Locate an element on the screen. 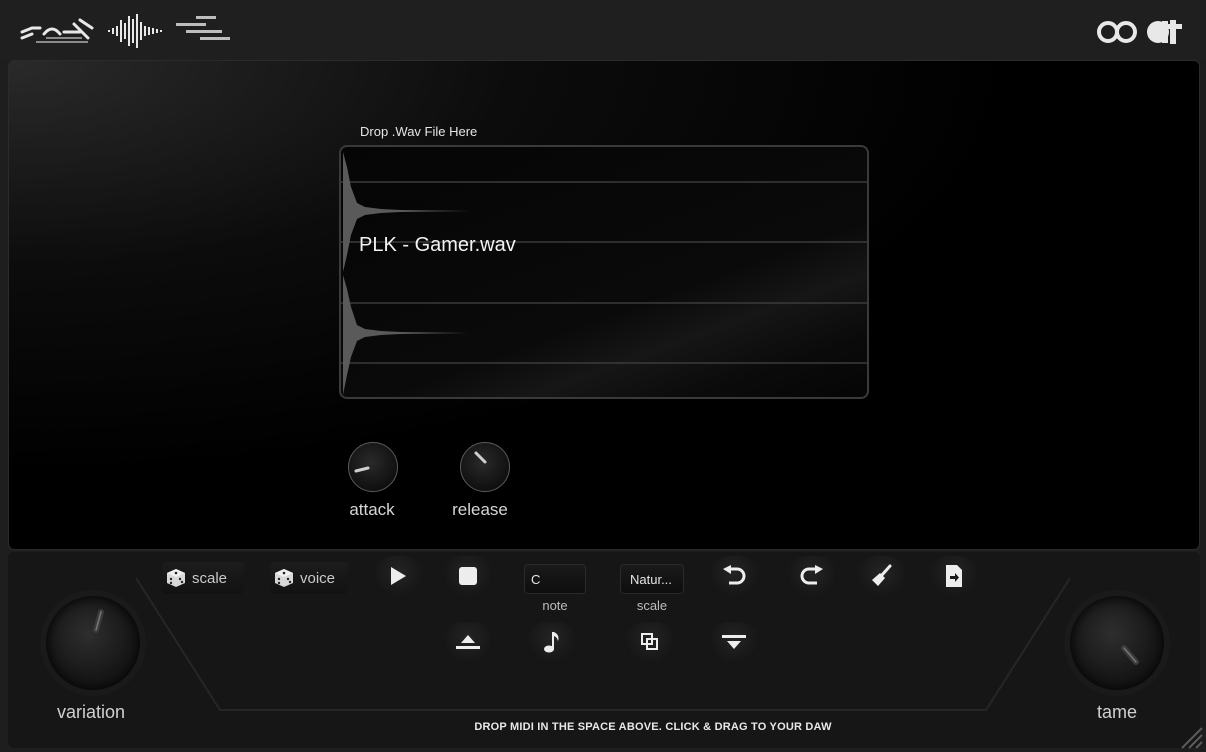  tame-label: tame is located at coordinates (1117, 712).